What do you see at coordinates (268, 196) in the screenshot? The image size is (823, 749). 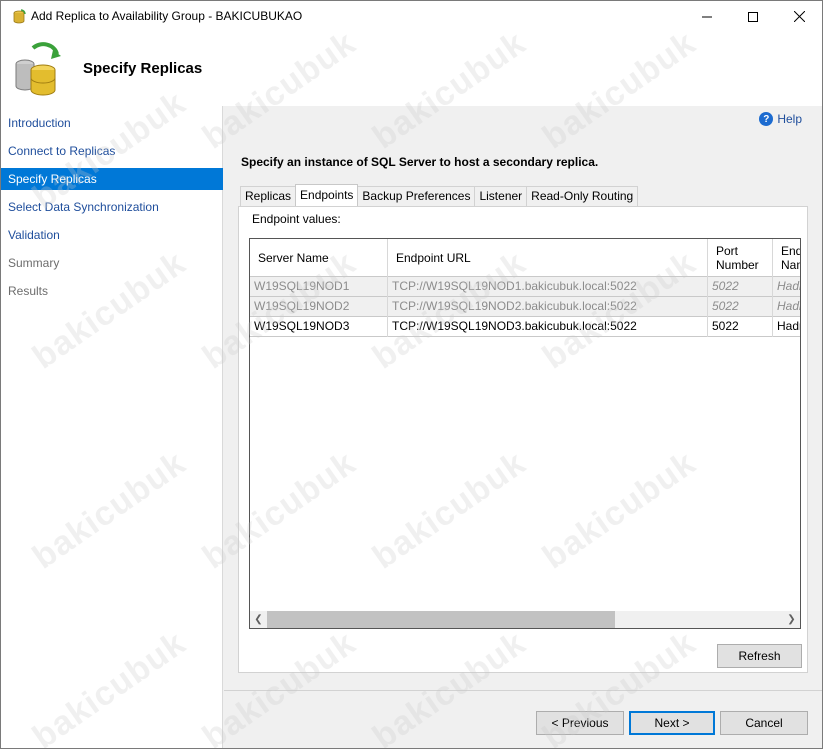 I see `tab-replicas: Replicas` at bounding box center [268, 196].